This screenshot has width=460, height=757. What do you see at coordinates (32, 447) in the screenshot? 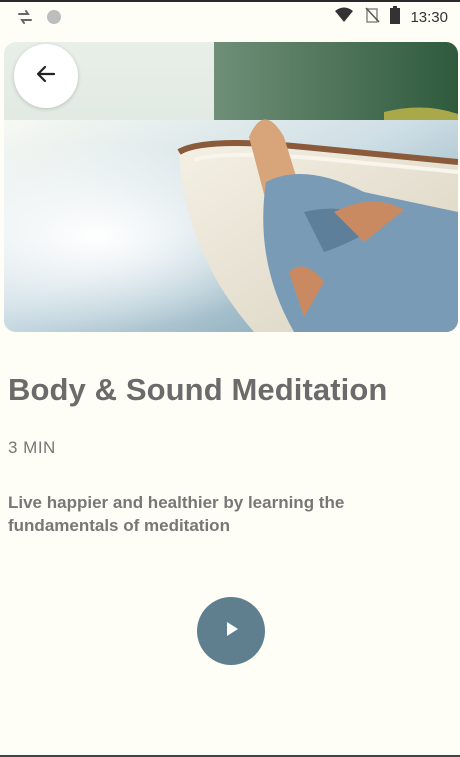
I see `meditation-duration: 3 MIN` at bounding box center [32, 447].